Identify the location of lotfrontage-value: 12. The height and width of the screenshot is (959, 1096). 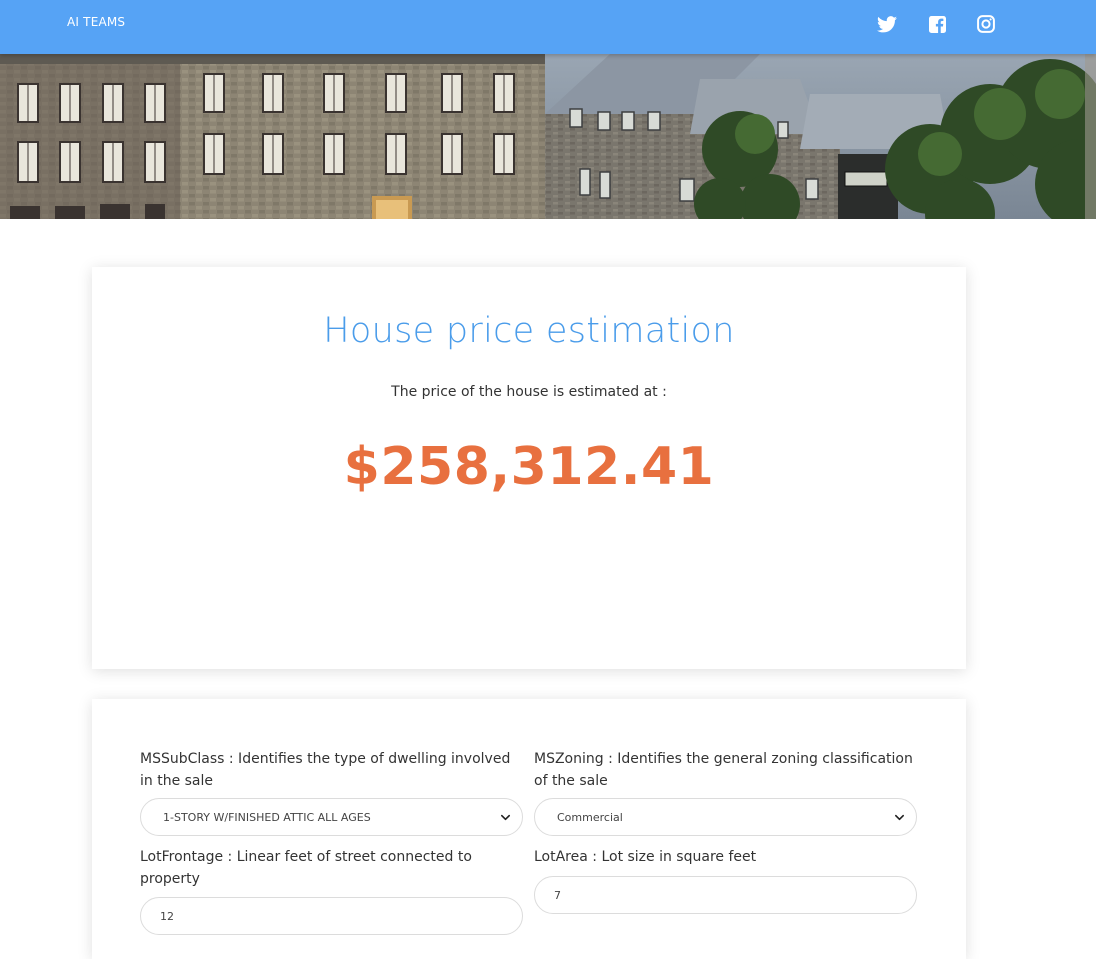
(167, 916).